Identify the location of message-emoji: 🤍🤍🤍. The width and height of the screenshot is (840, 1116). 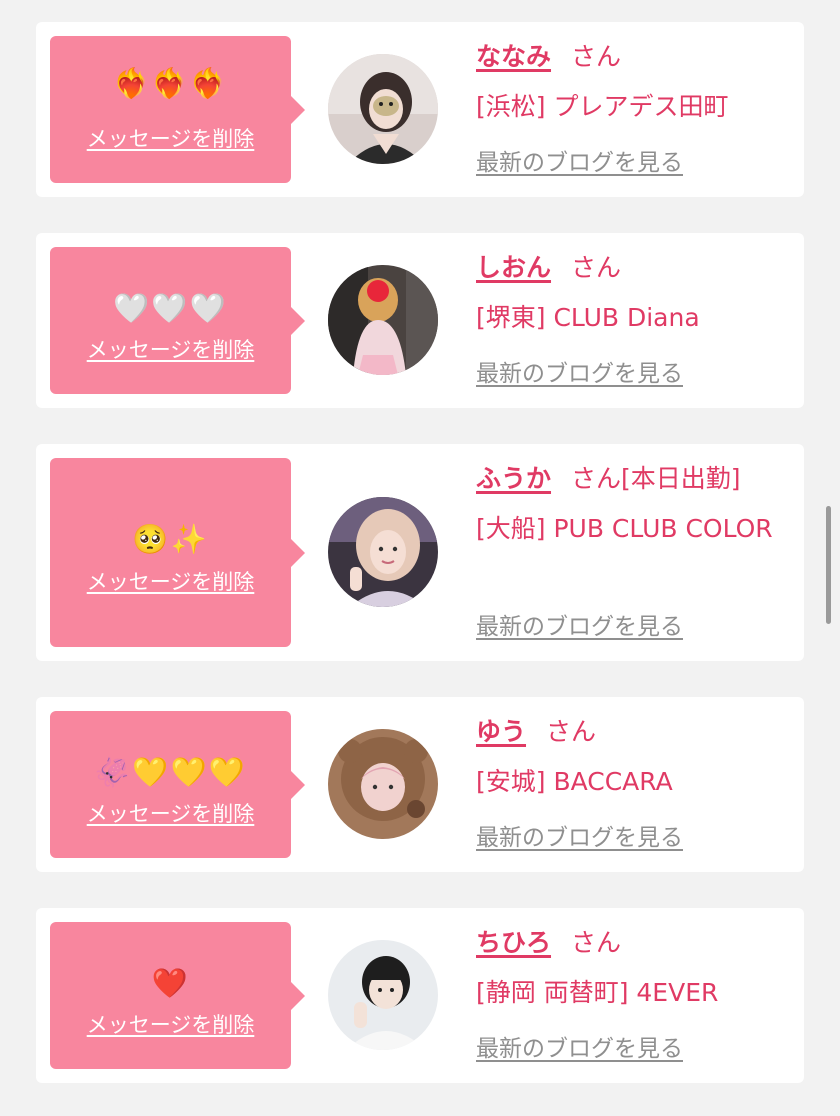
(170, 308).